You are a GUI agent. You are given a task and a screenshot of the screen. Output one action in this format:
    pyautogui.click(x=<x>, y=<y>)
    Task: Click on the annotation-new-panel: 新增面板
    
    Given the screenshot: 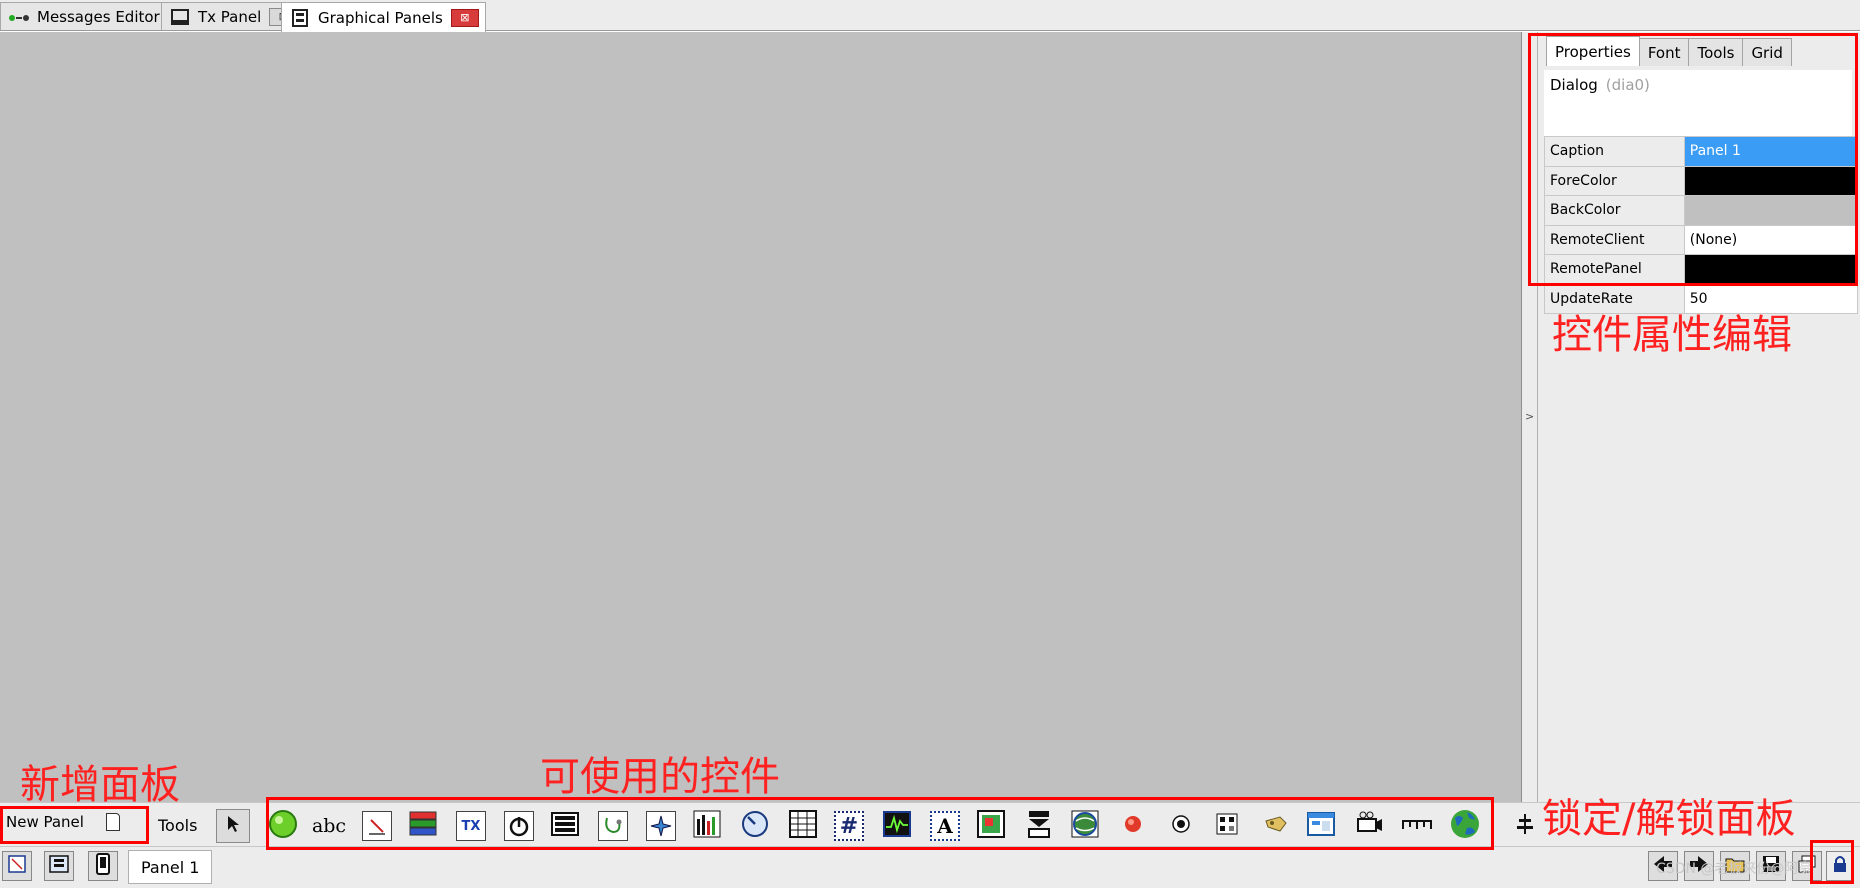 What is the action you would take?
    pyautogui.click(x=100, y=785)
    